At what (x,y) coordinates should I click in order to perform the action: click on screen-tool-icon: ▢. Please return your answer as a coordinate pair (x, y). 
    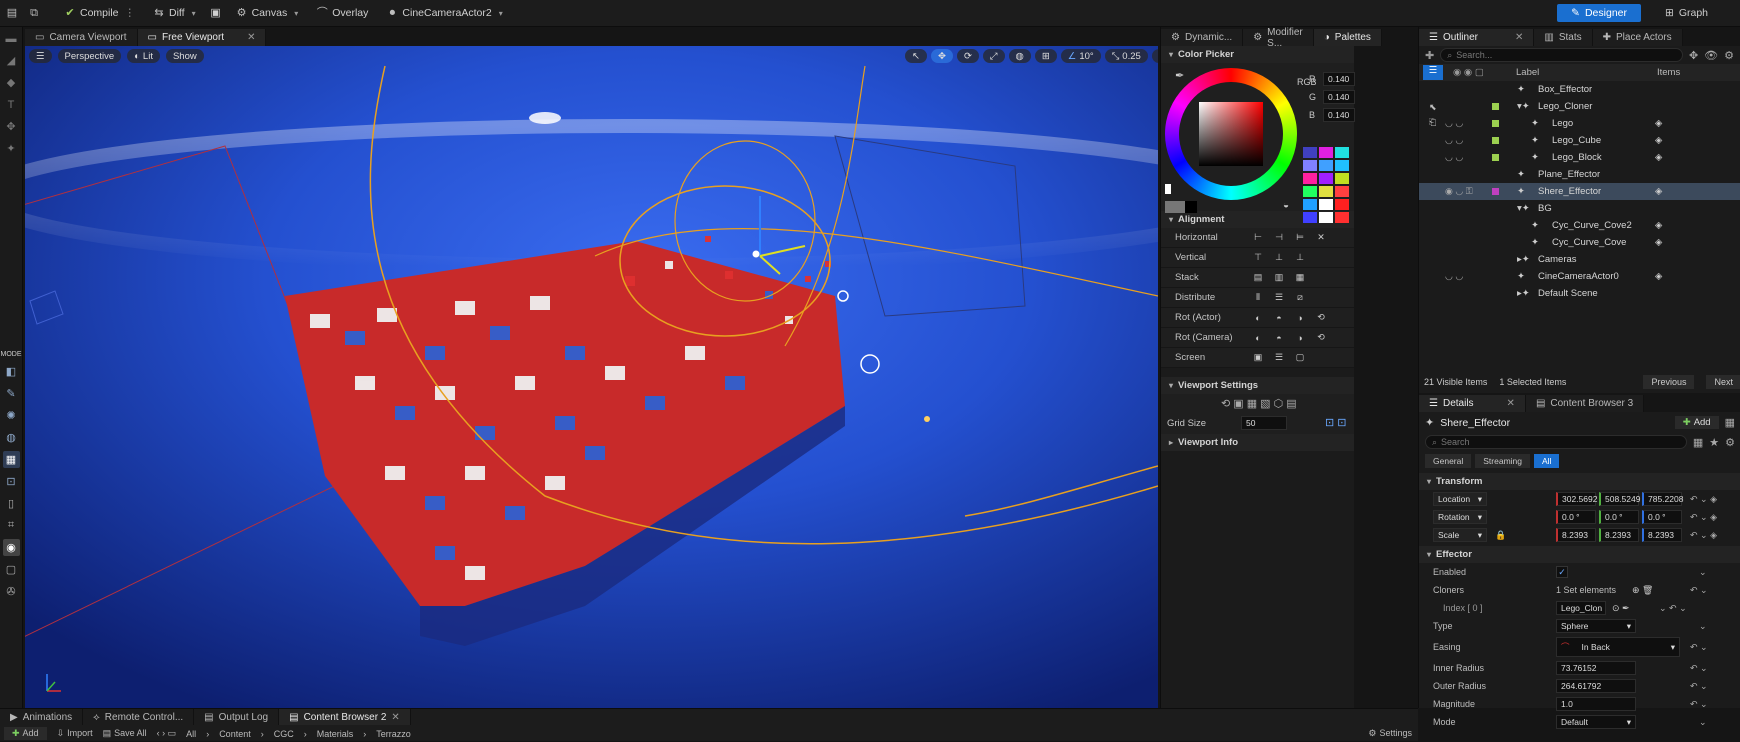
    Looking at the image, I should click on (11, 569).